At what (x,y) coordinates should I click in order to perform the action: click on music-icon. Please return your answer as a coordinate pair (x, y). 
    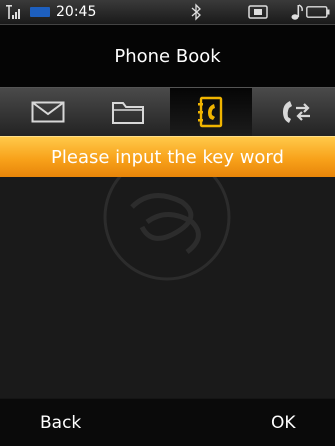
    Looking at the image, I should click on (297, 12).